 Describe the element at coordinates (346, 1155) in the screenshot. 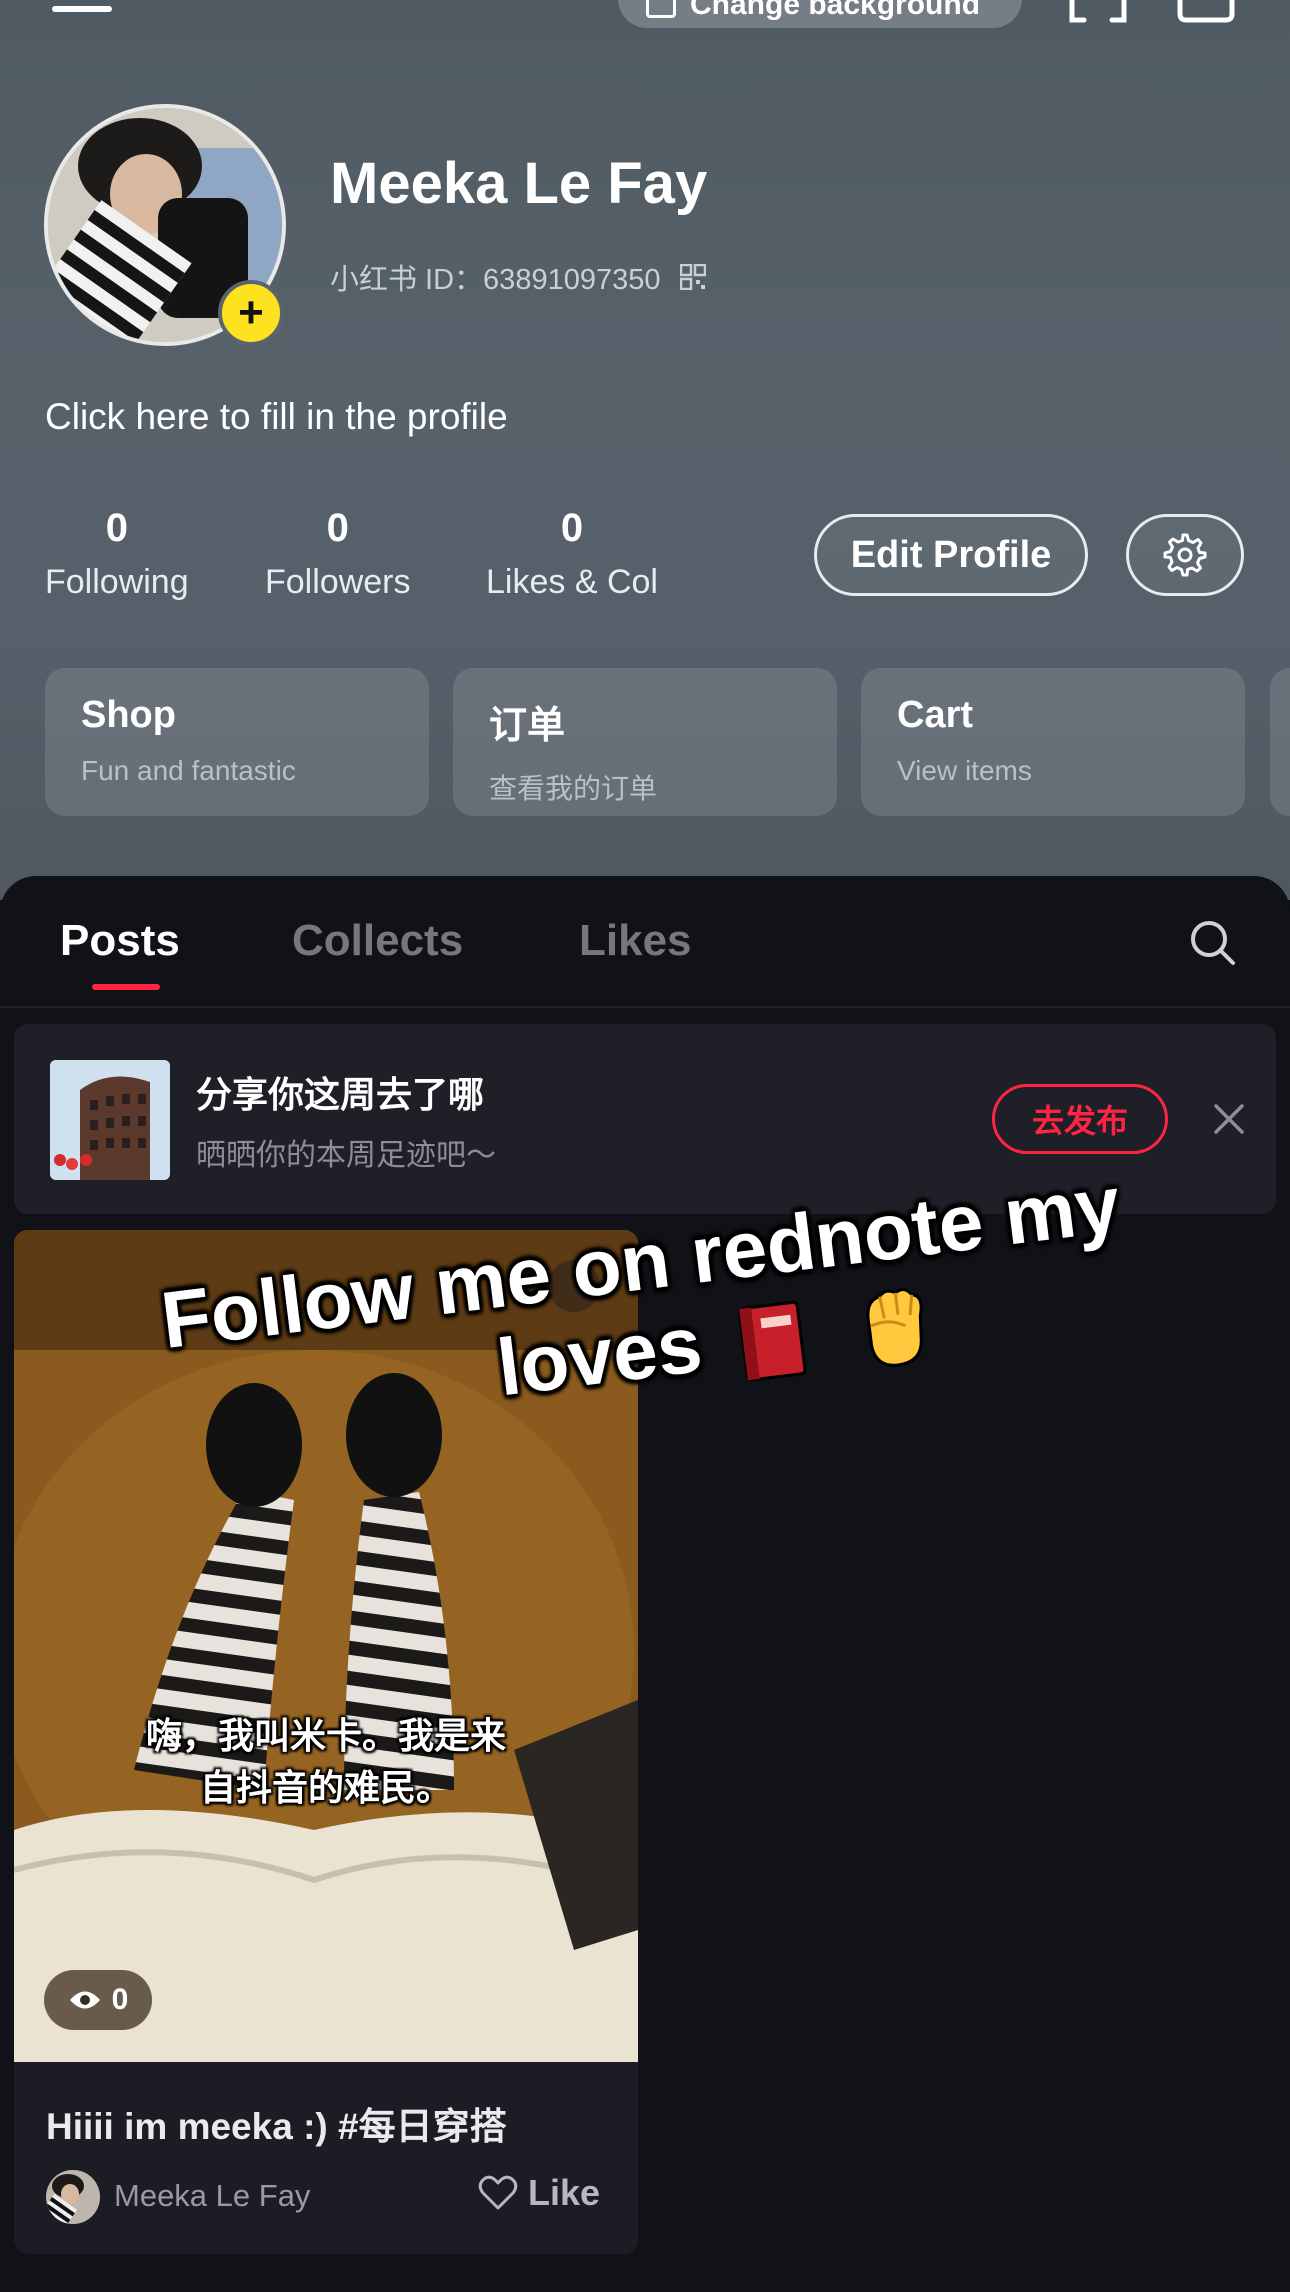

I see `prompt-subtitle: 晒晒你的本周足迹吧～` at that location.